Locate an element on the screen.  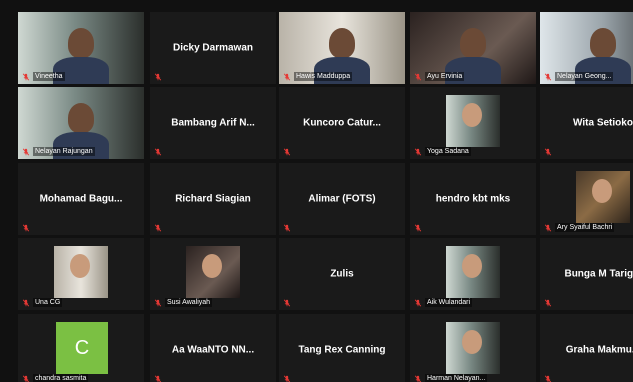
participant-tile: Yoga Sadana is located at coordinates (473, 123).